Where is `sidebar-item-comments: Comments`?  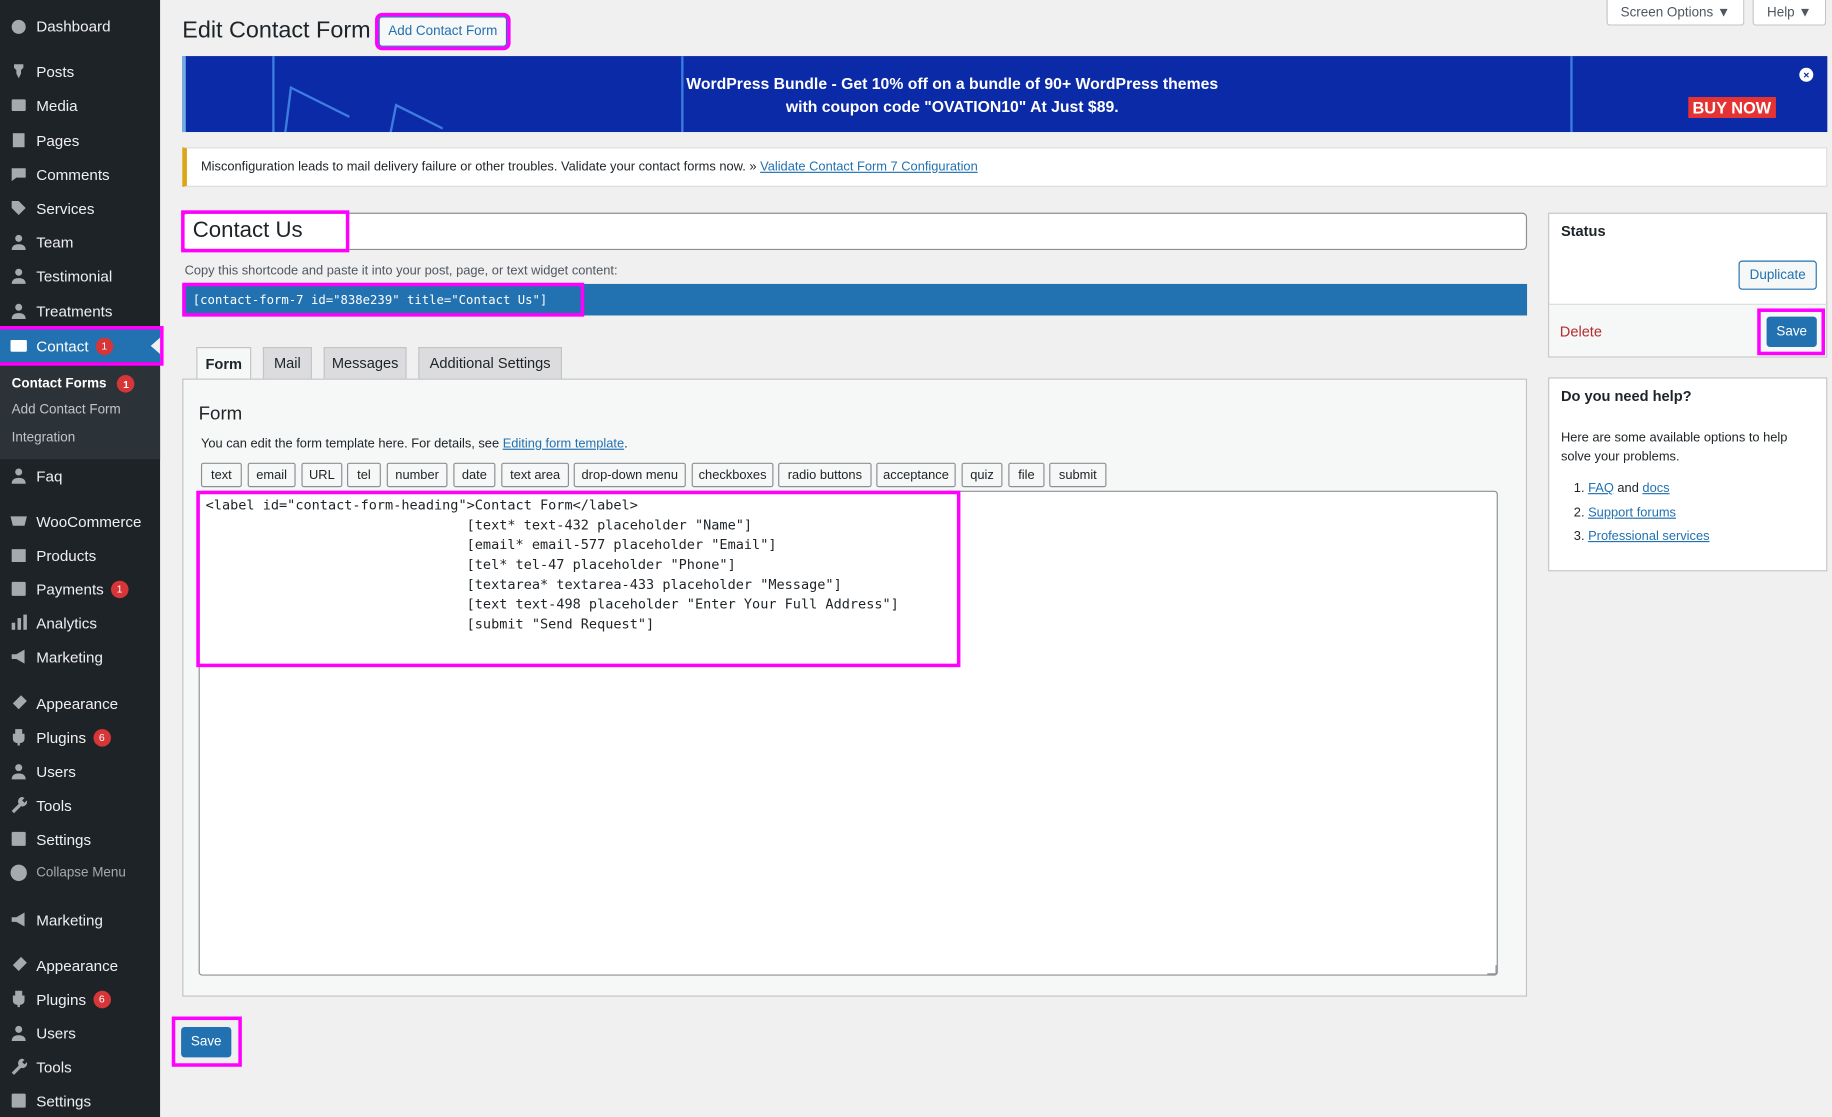
sidebar-item-comments: Comments is located at coordinates (80, 174).